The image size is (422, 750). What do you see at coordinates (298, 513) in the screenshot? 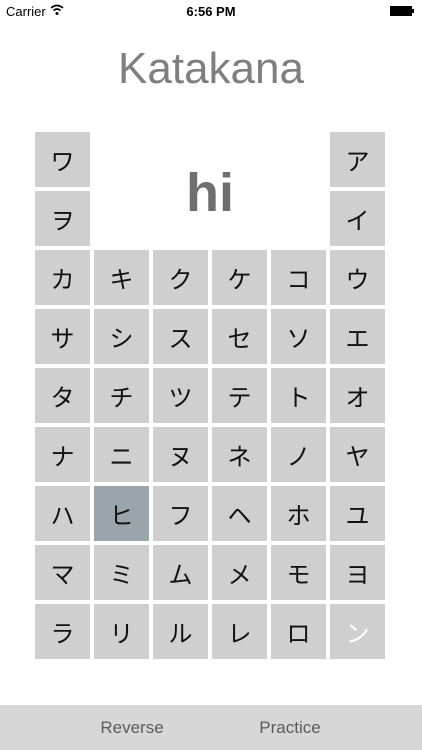
I see `kana-cell: ホ` at bounding box center [298, 513].